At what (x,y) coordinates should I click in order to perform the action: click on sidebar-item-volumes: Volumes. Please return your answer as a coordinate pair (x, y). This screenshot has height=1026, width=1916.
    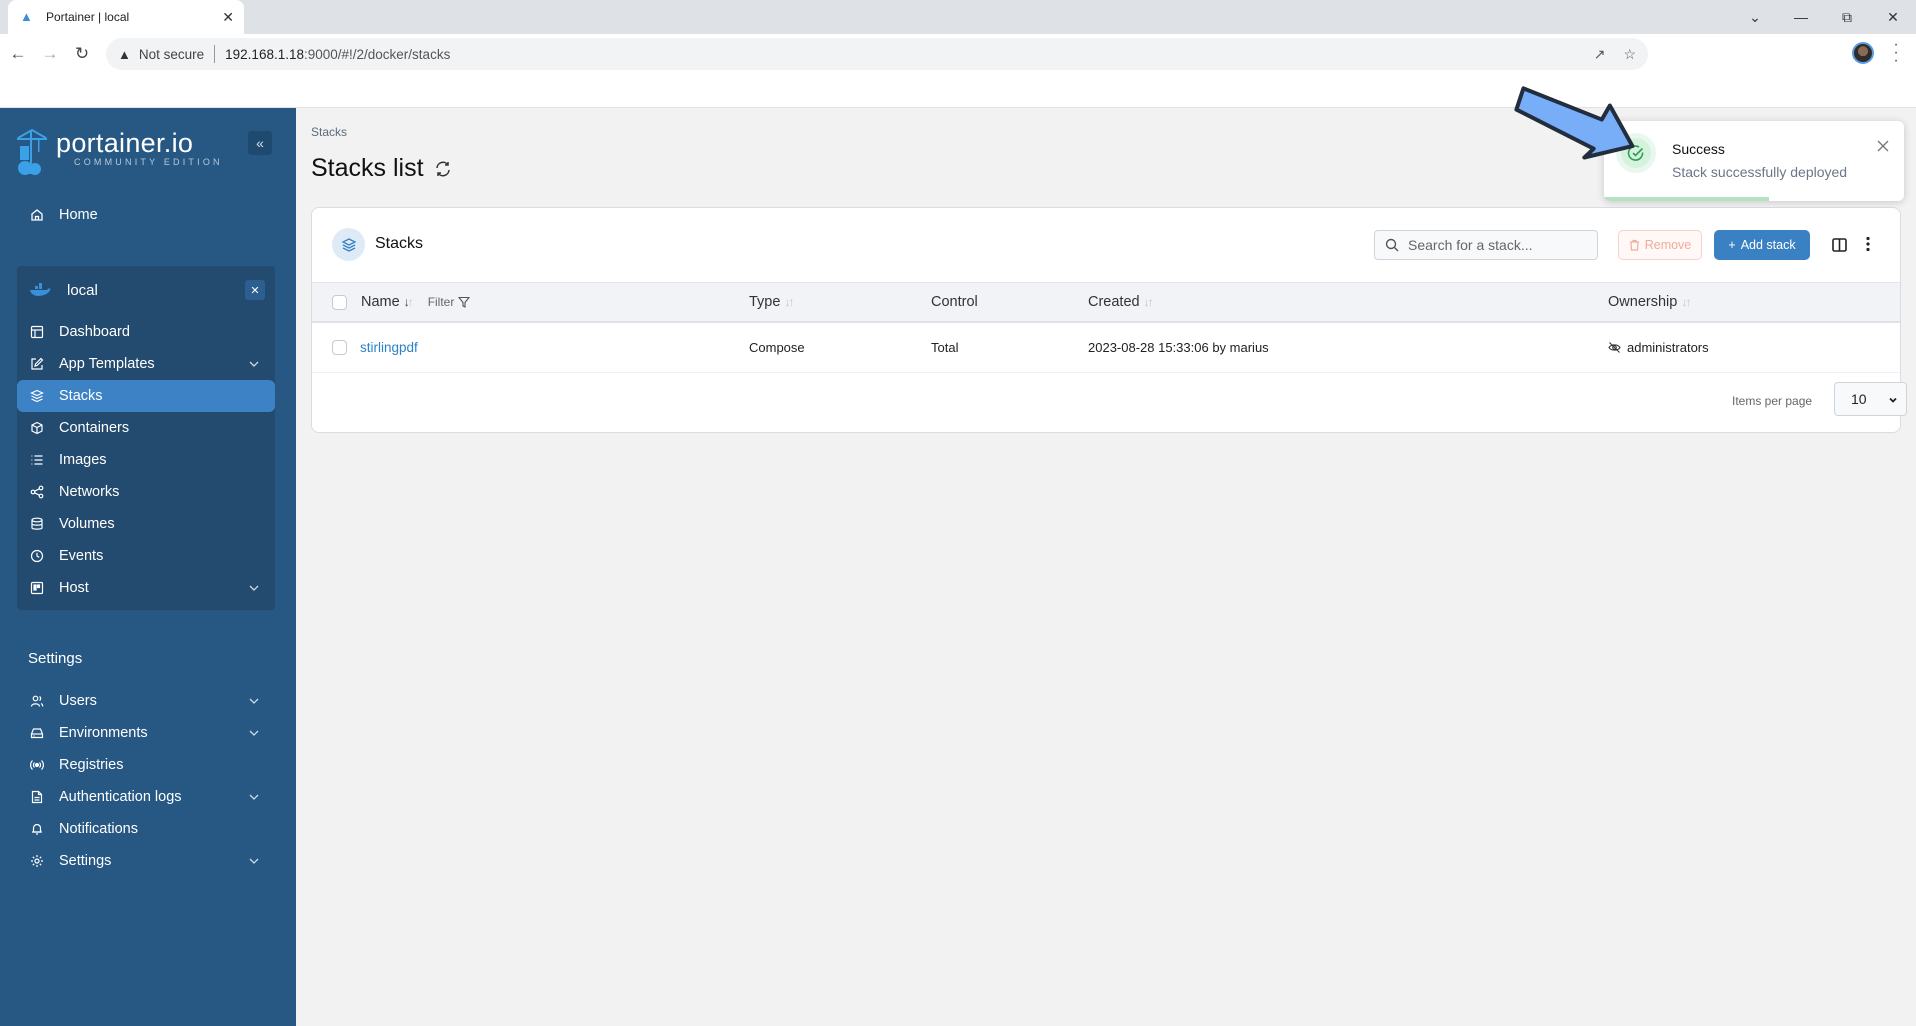
    Looking at the image, I should click on (146, 524).